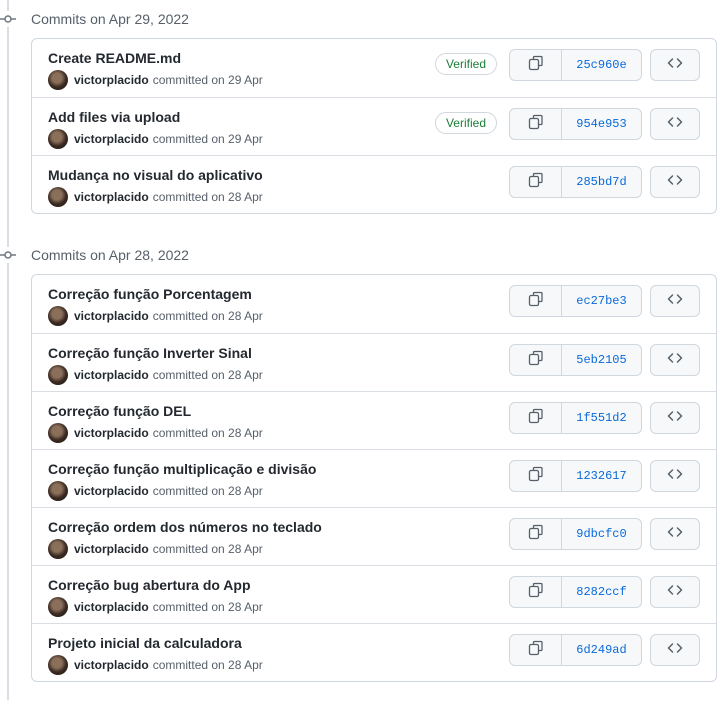  Describe the element at coordinates (362, 19) in the screenshot. I see `group-header: Commits on Apr 29, 2022` at that location.